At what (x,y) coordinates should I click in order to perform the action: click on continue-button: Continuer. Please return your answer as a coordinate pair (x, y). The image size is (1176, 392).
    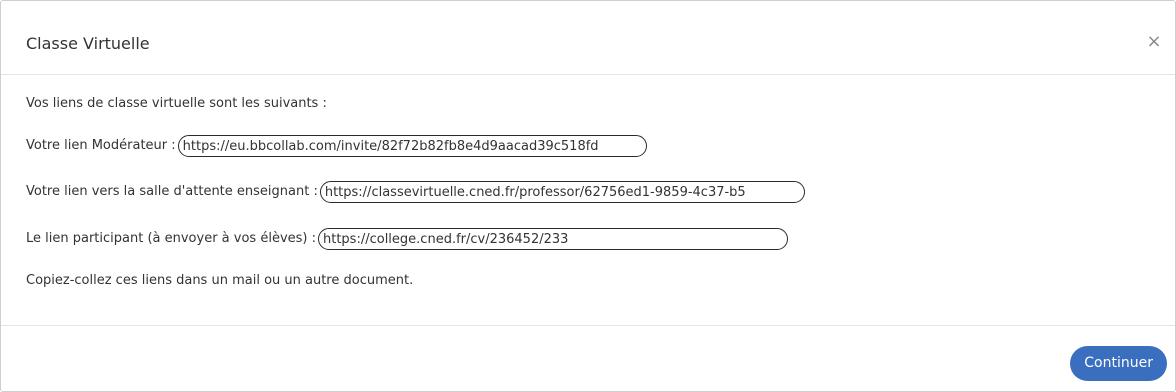
    Looking at the image, I should click on (1118, 363).